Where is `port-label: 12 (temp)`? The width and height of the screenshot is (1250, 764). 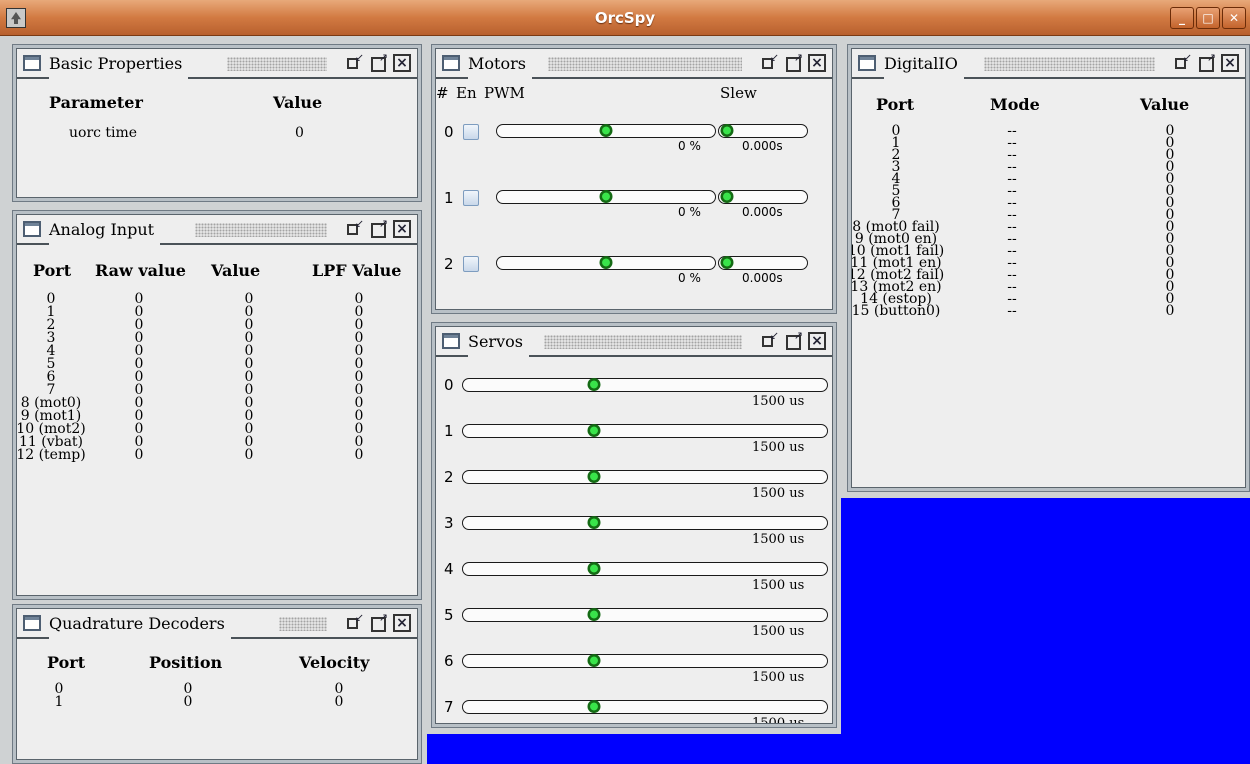
port-label: 12 (temp) is located at coordinates (51, 455).